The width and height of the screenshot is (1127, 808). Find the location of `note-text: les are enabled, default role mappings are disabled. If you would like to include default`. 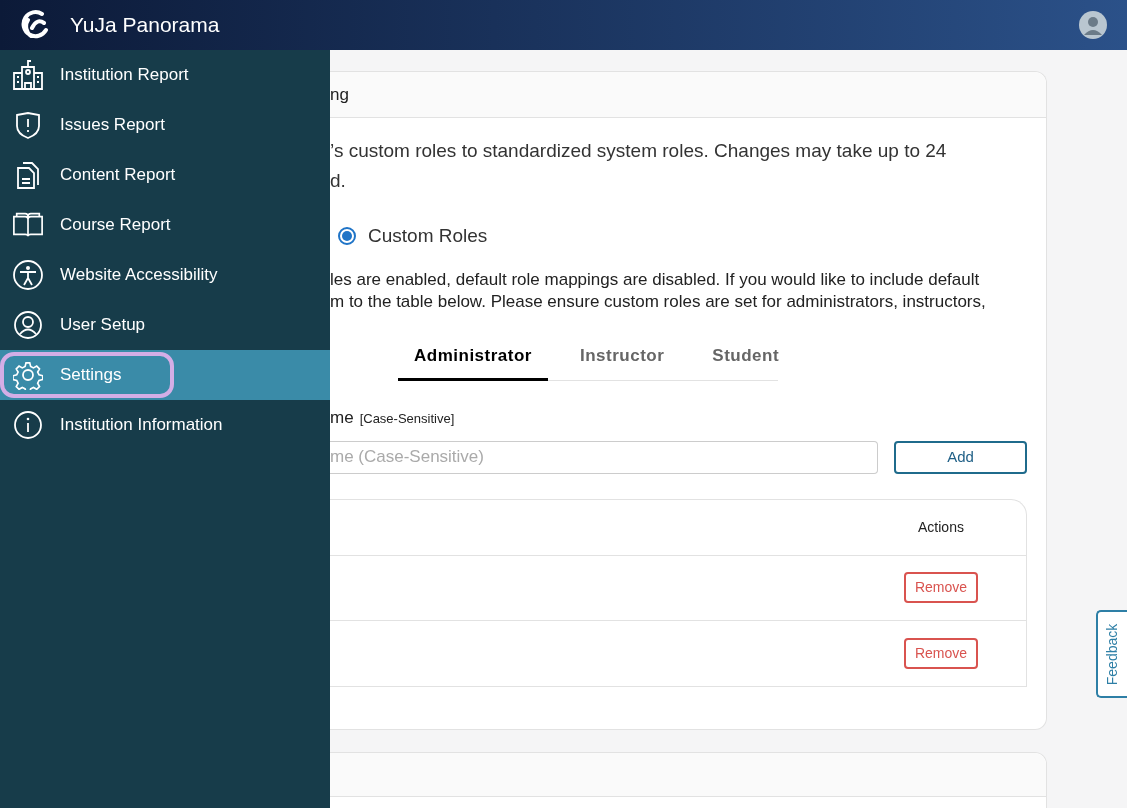

note-text: les are enabled, default role mappings are disabled. If you would like to include default is located at coordinates (655, 279).